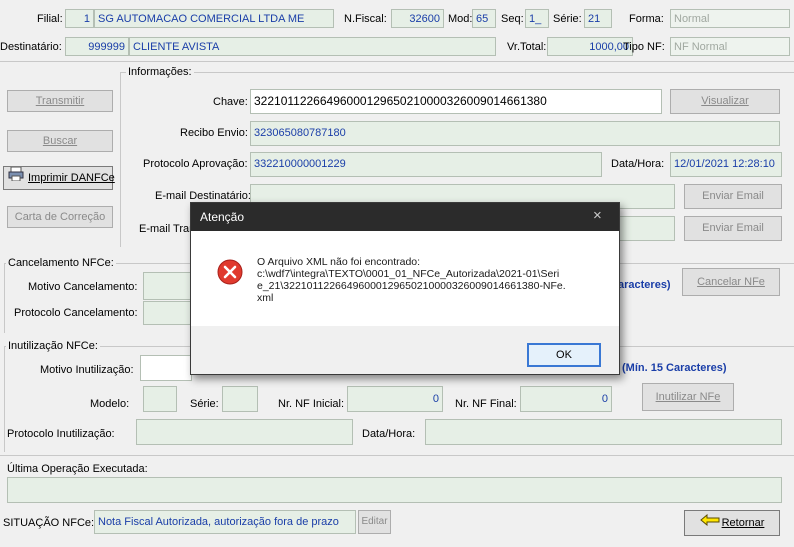 This screenshot has height=547, width=794. Describe the element at coordinates (365, 19) in the screenshot. I see `nfiscal-label: N.Fiscal:` at that location.